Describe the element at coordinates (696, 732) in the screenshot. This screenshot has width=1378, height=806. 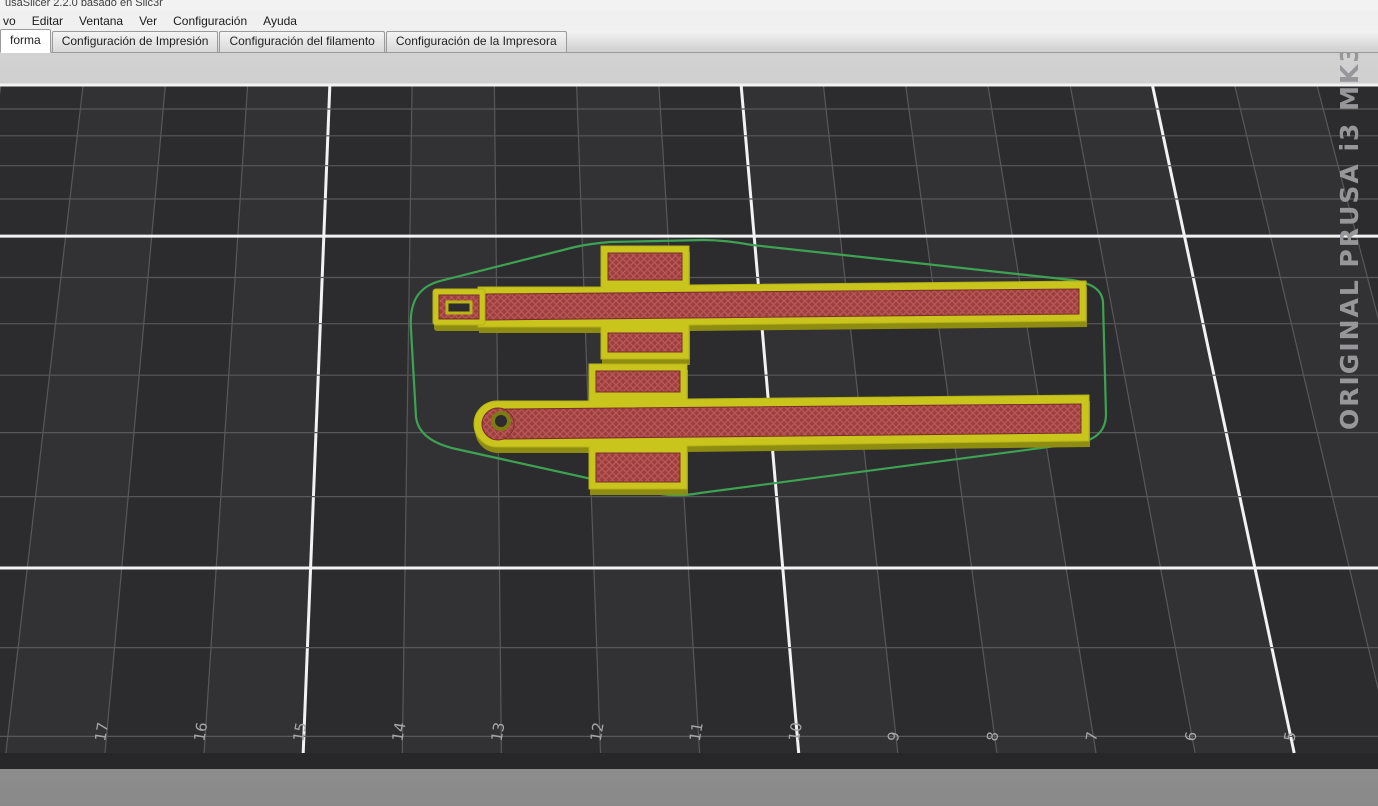
I see `svg-text: 11` at that location.